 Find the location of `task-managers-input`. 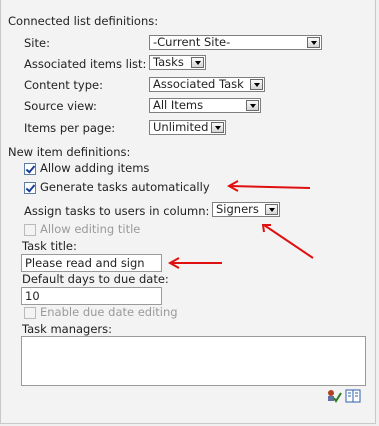

task-managers-input is located at coordinates (193, 361).